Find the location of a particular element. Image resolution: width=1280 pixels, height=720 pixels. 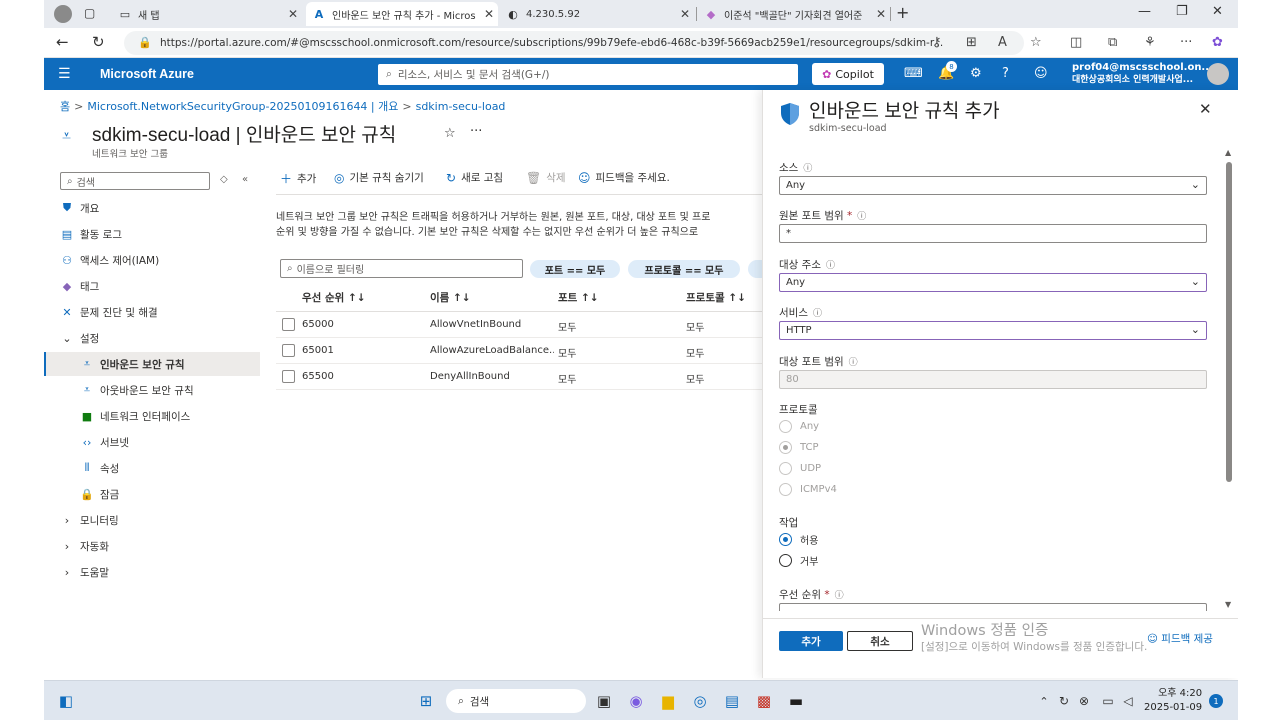

action-radio-allow: 허용 is located at coordinates (798, 539).